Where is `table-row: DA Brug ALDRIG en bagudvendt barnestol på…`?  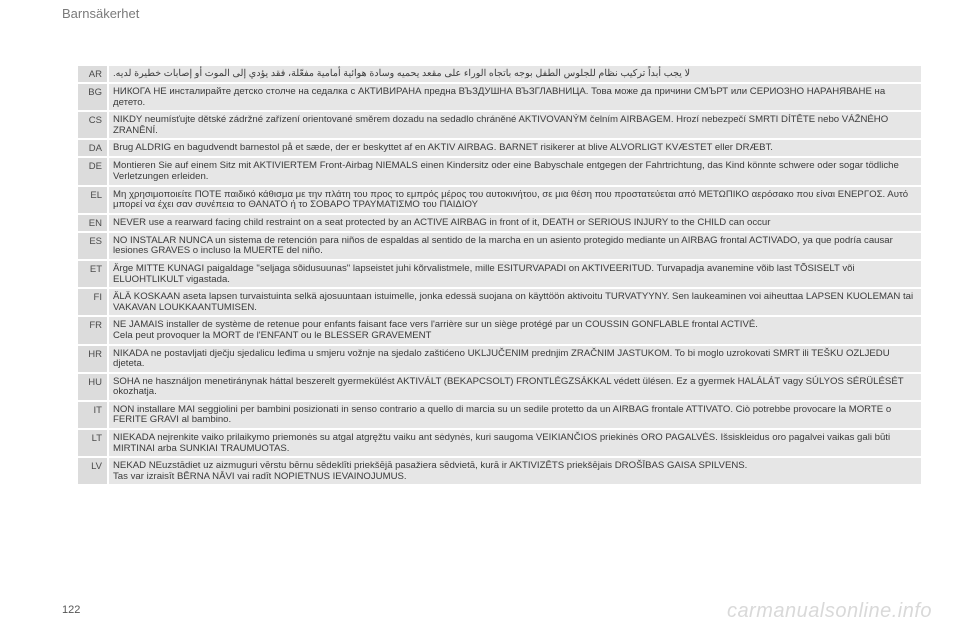
table-row: DA Brug ALDRIG en bagudvendt barnestol på… is located at coordinates (499, 149).